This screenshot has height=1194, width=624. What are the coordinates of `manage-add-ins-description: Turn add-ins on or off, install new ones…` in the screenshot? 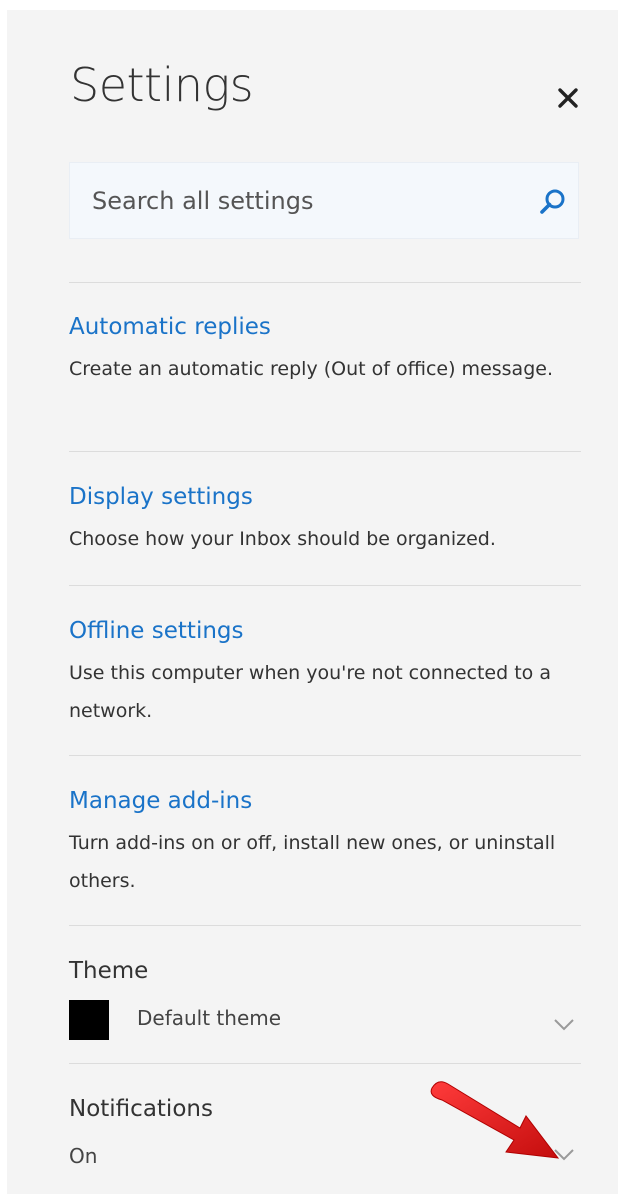 It's located at (312, 862).